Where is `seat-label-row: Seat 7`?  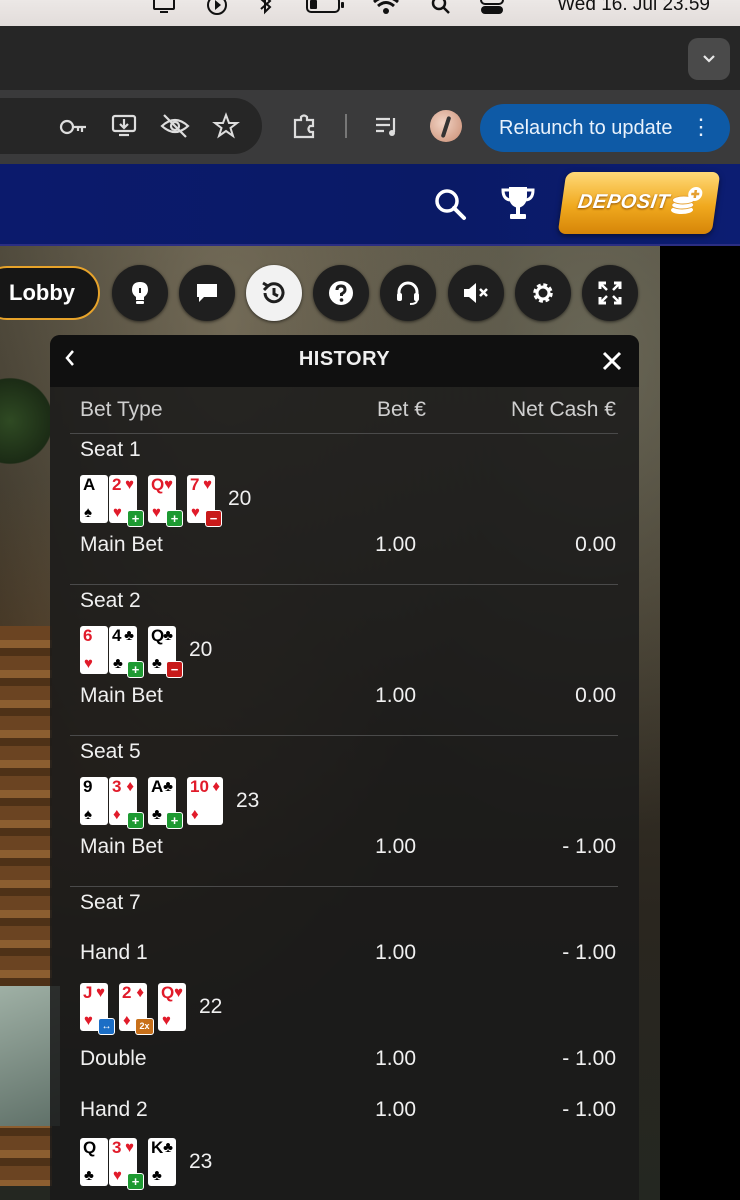 seat-label-row: Seat 7 is located at coordinates (348, 905).